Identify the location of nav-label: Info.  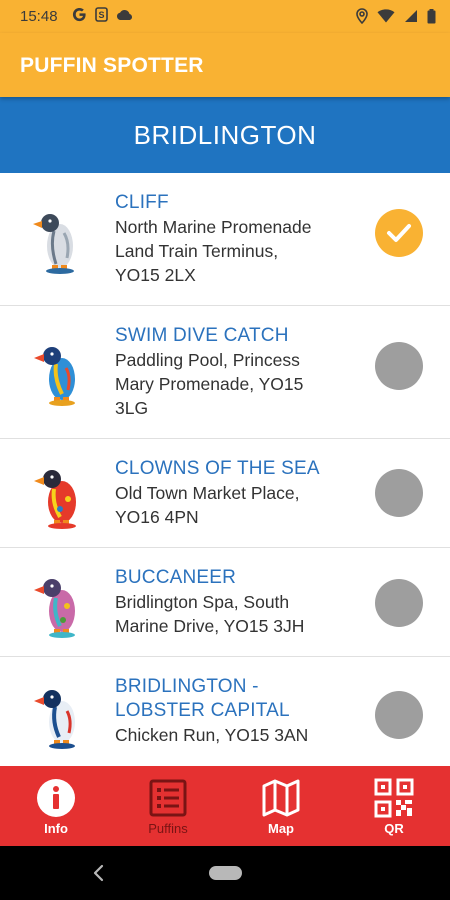
(56, 828).